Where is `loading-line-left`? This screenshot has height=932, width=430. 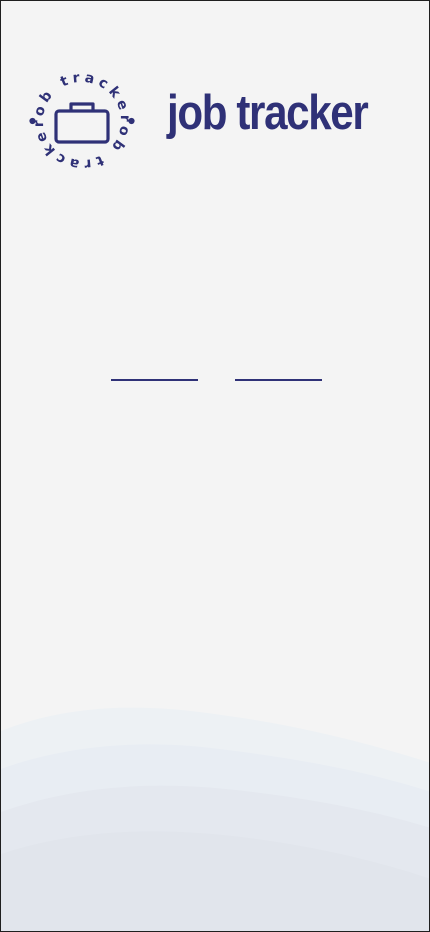 loading-line-left is located at coordinates (154, 380).